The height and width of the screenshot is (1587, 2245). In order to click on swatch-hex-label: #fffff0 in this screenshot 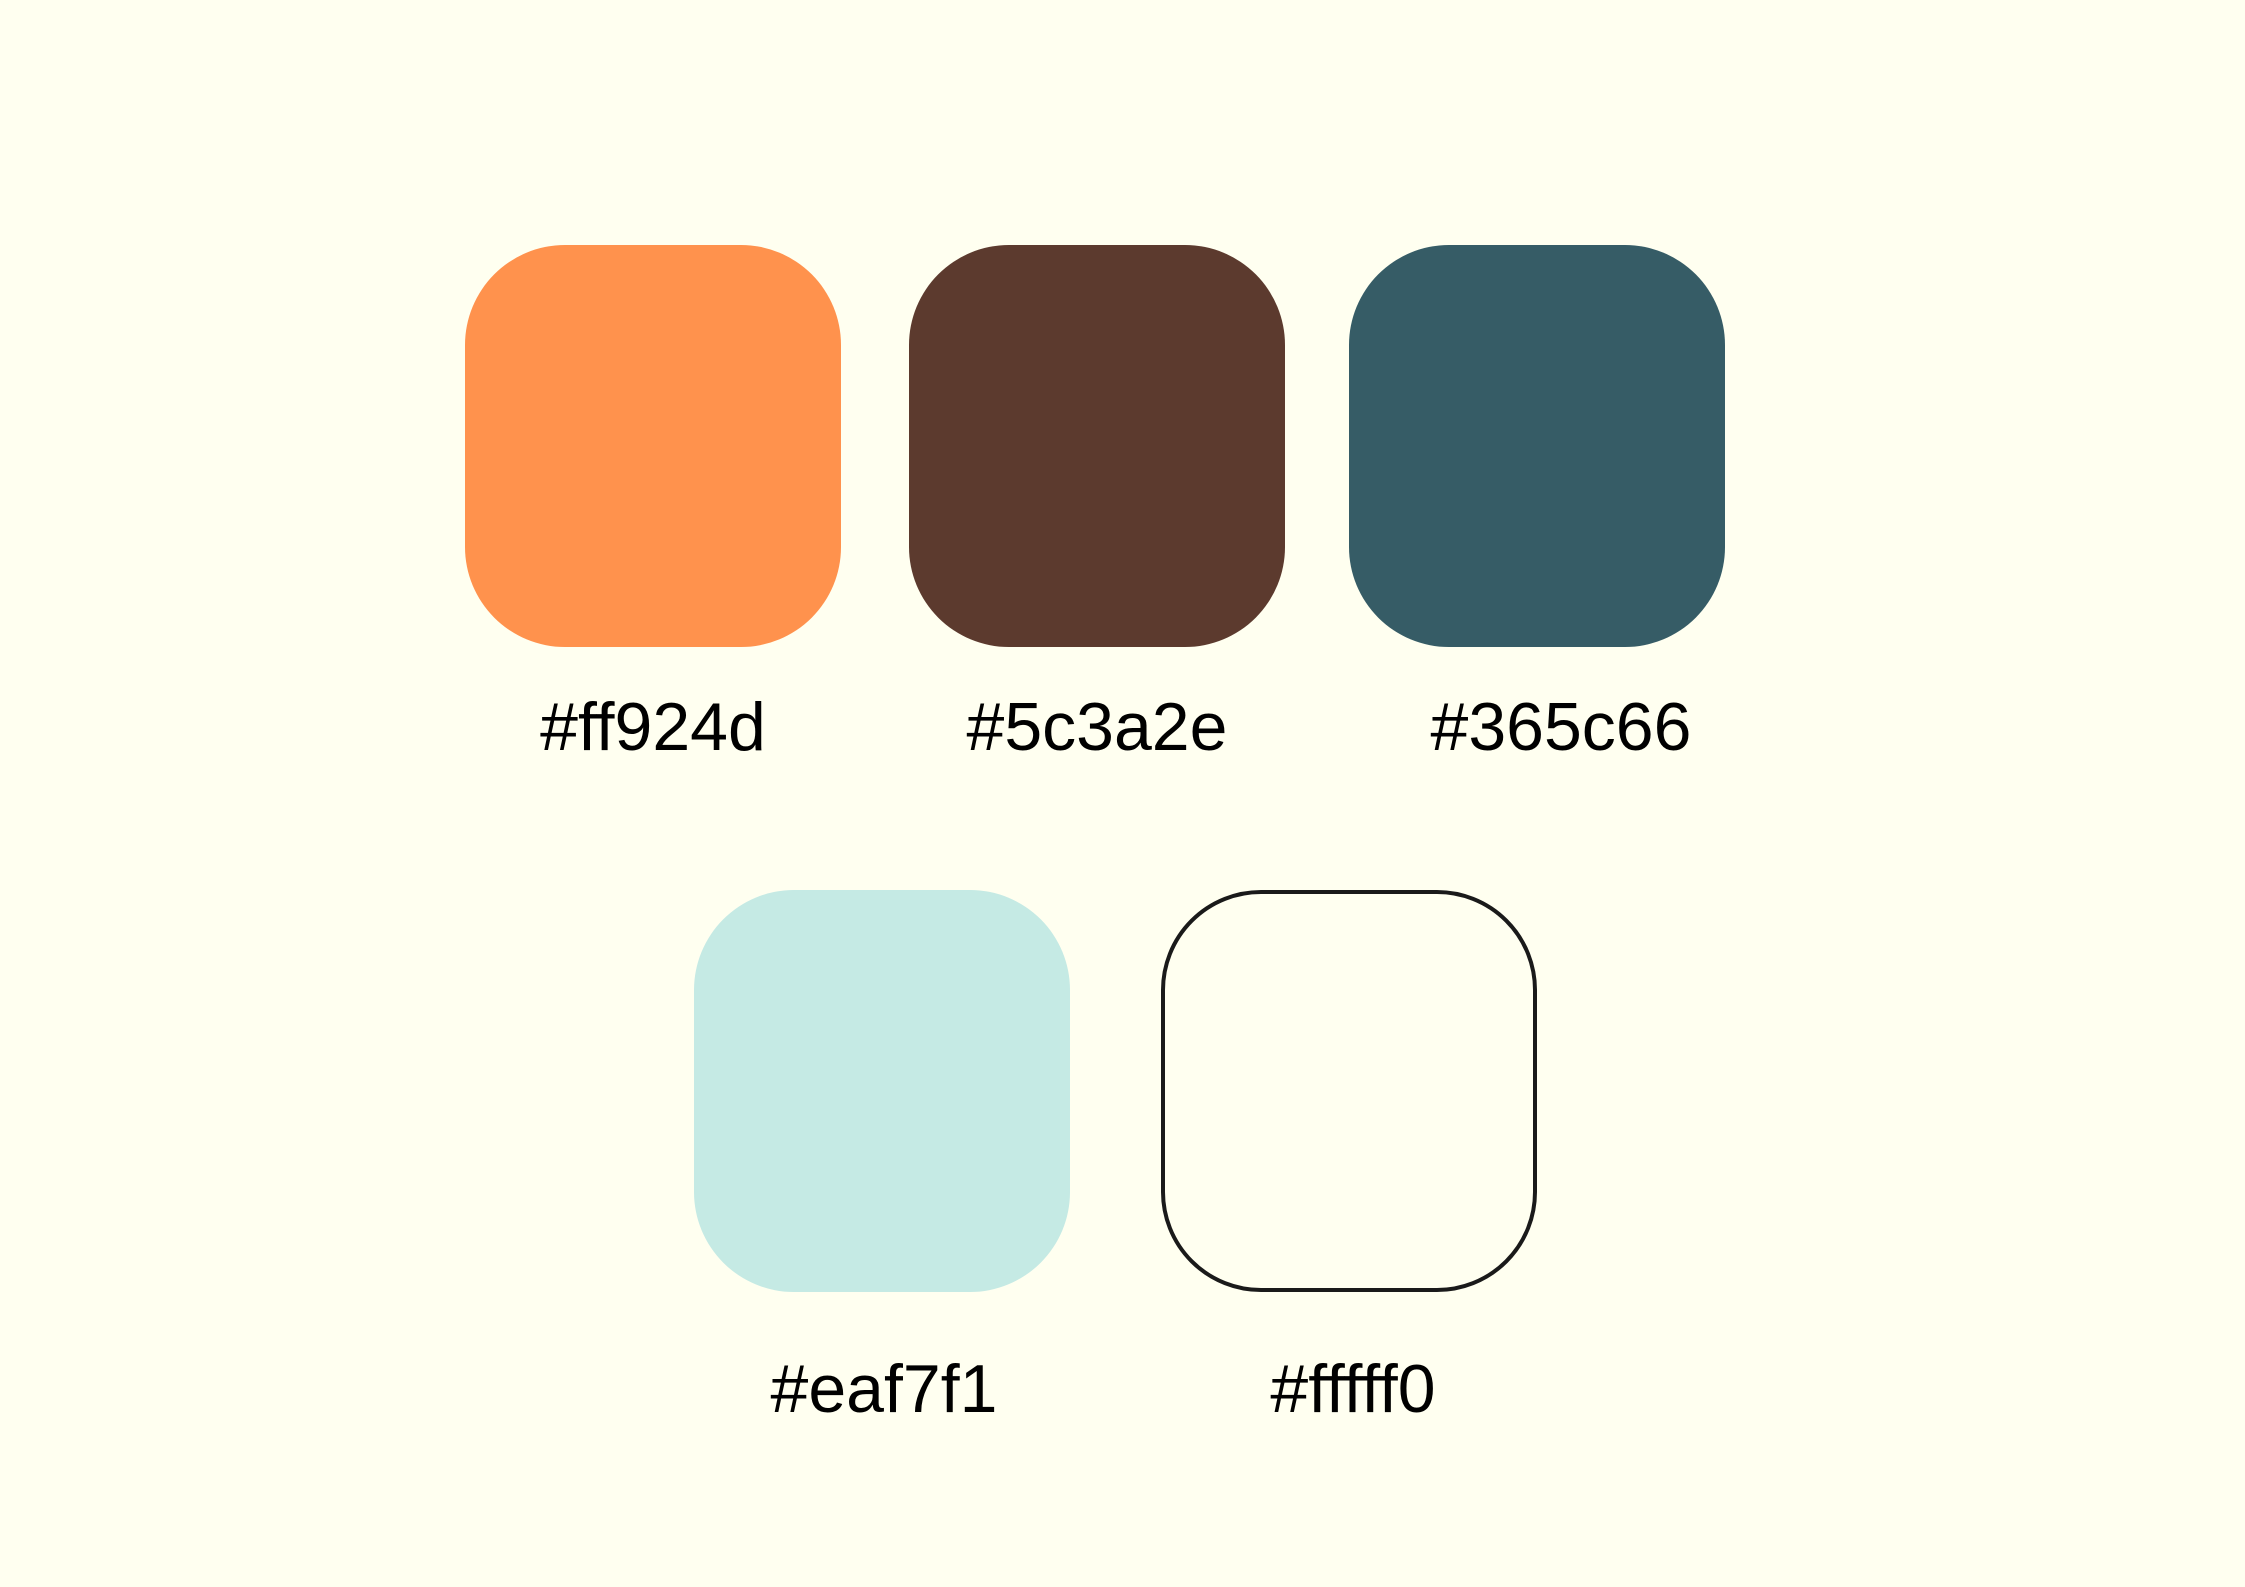, I will do `click(1353, 1389)`.